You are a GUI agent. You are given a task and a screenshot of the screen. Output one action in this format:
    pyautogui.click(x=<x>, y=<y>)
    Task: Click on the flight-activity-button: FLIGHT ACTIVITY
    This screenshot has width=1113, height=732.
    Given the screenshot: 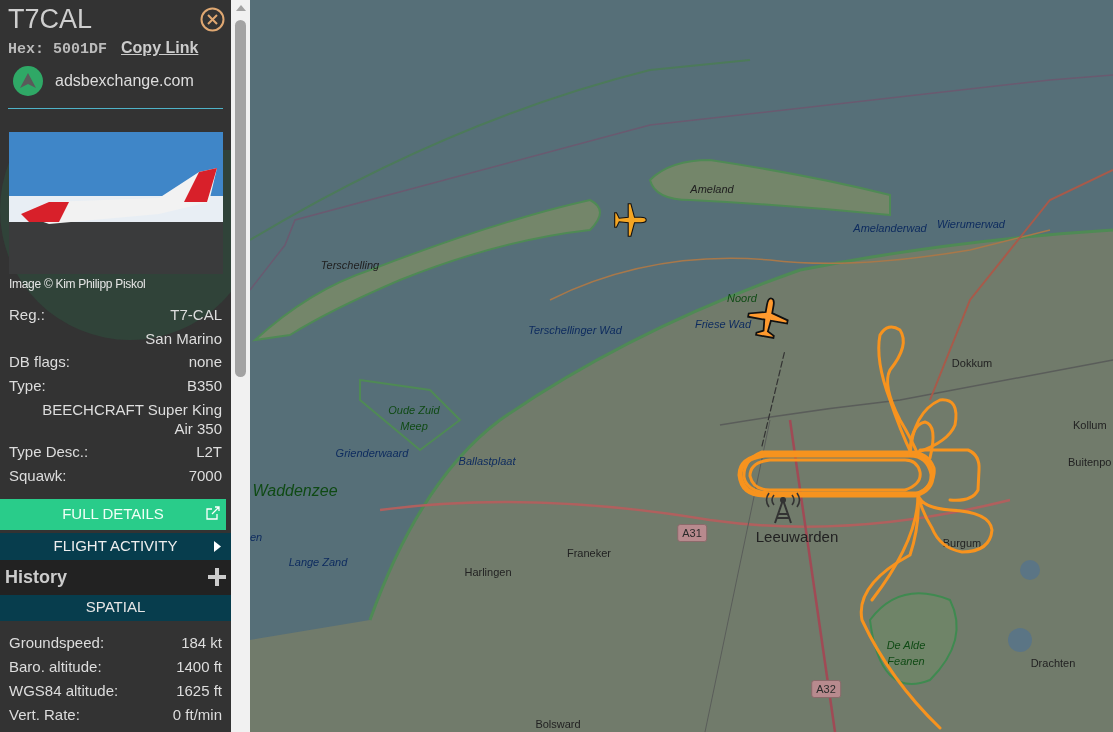 What is the action you would take?
    pyautogui.click(x=115, y=546)
    